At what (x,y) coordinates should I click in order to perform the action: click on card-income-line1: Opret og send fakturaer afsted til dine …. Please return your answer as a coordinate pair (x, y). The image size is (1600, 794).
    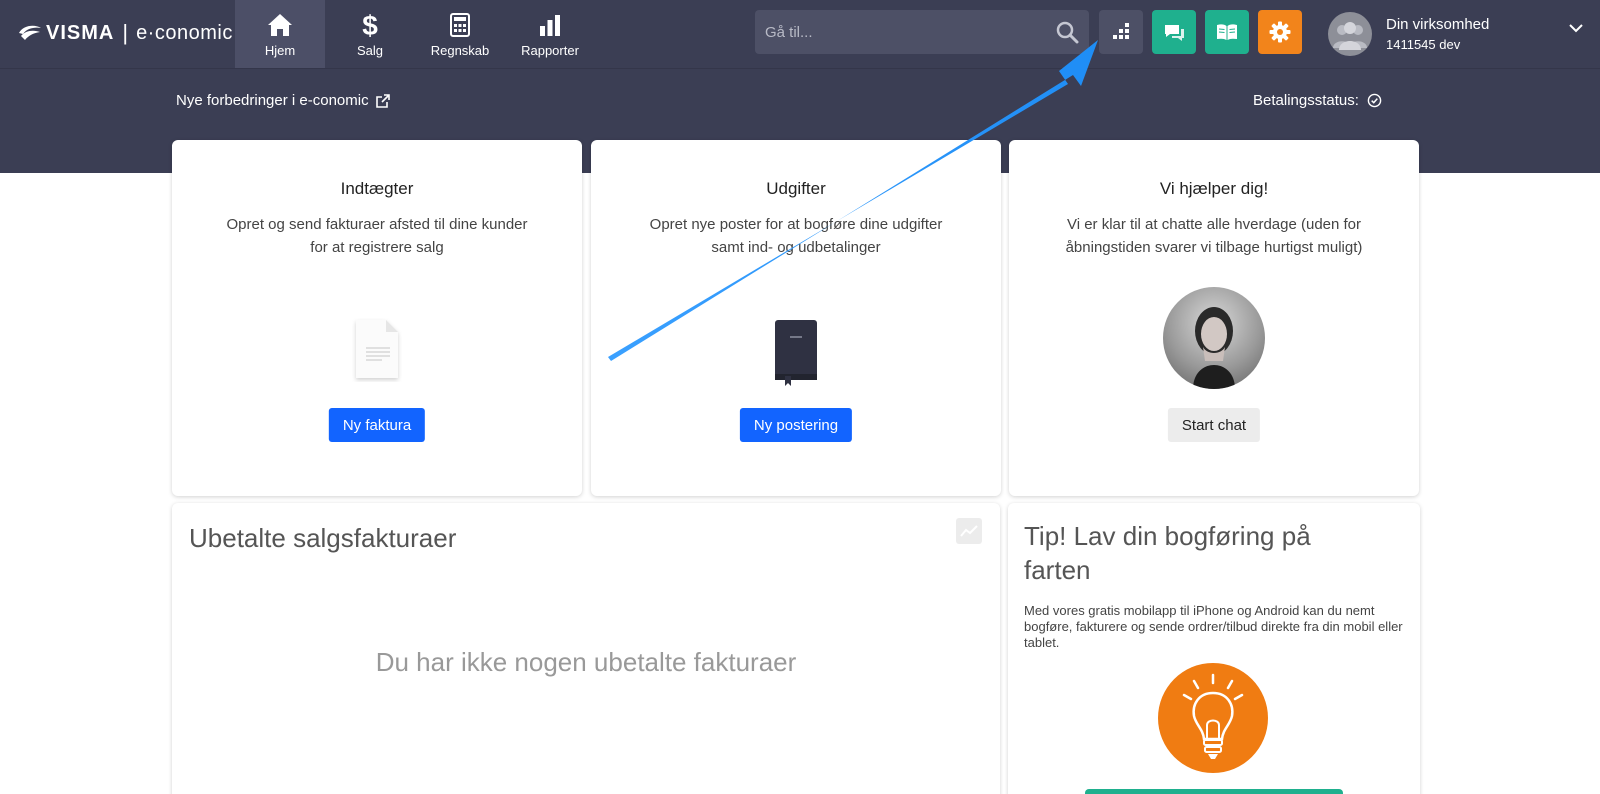
    Looking at the image, I should click on (377, 224).